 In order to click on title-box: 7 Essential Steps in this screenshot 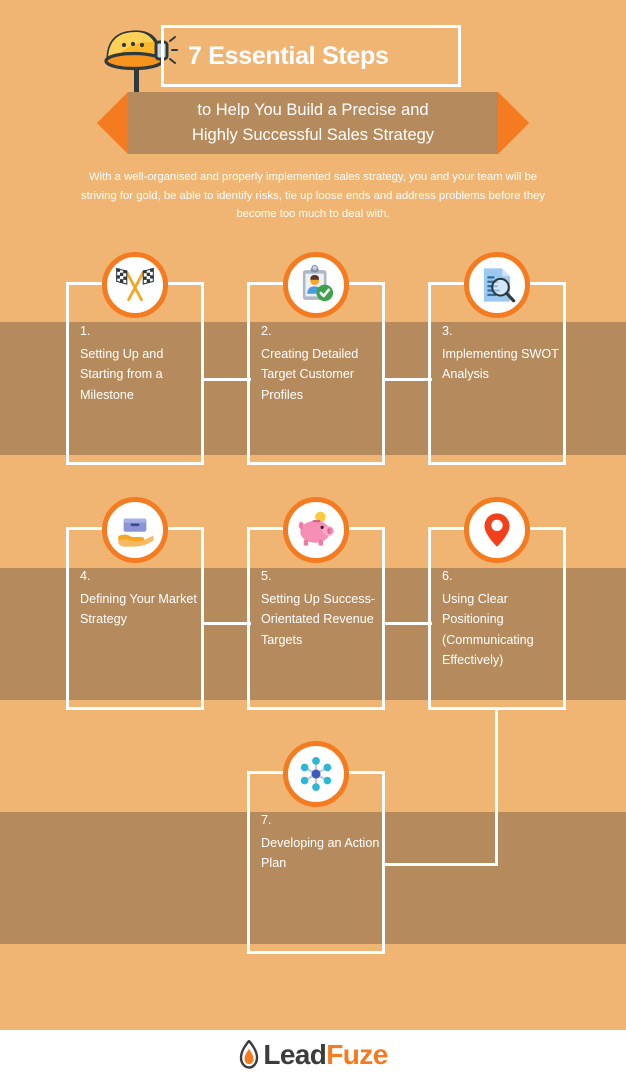, I will do `click(311, 56)`.